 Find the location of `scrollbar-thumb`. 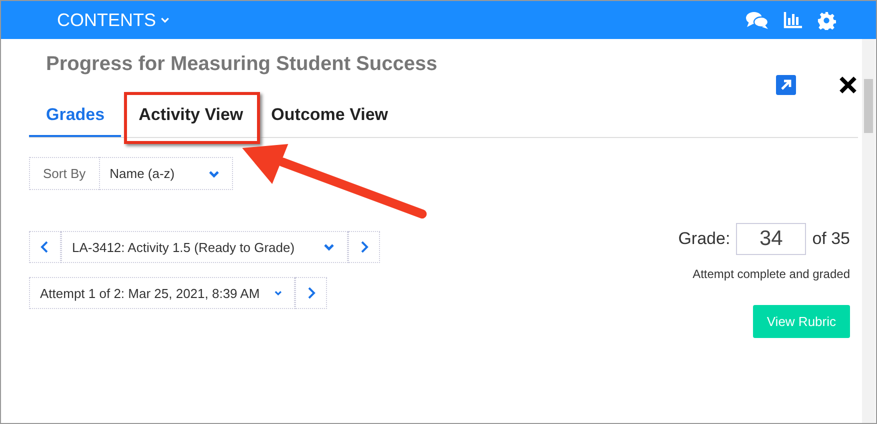

scrollbar-thumb is located at coordinates (868, 106).